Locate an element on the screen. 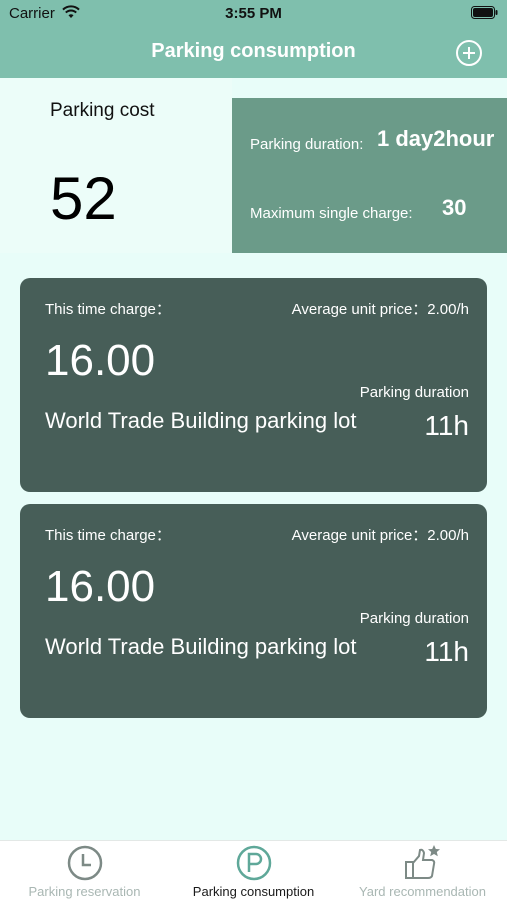  tab-parking-reservation: Parking reservation is located at coordinates (84, 870).